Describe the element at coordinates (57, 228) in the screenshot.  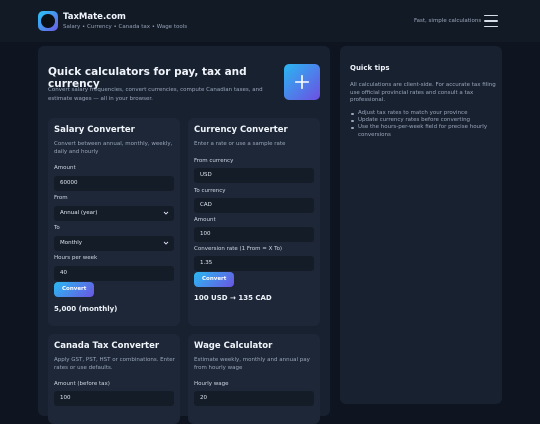
I see `salary-to-label: To` at that location.